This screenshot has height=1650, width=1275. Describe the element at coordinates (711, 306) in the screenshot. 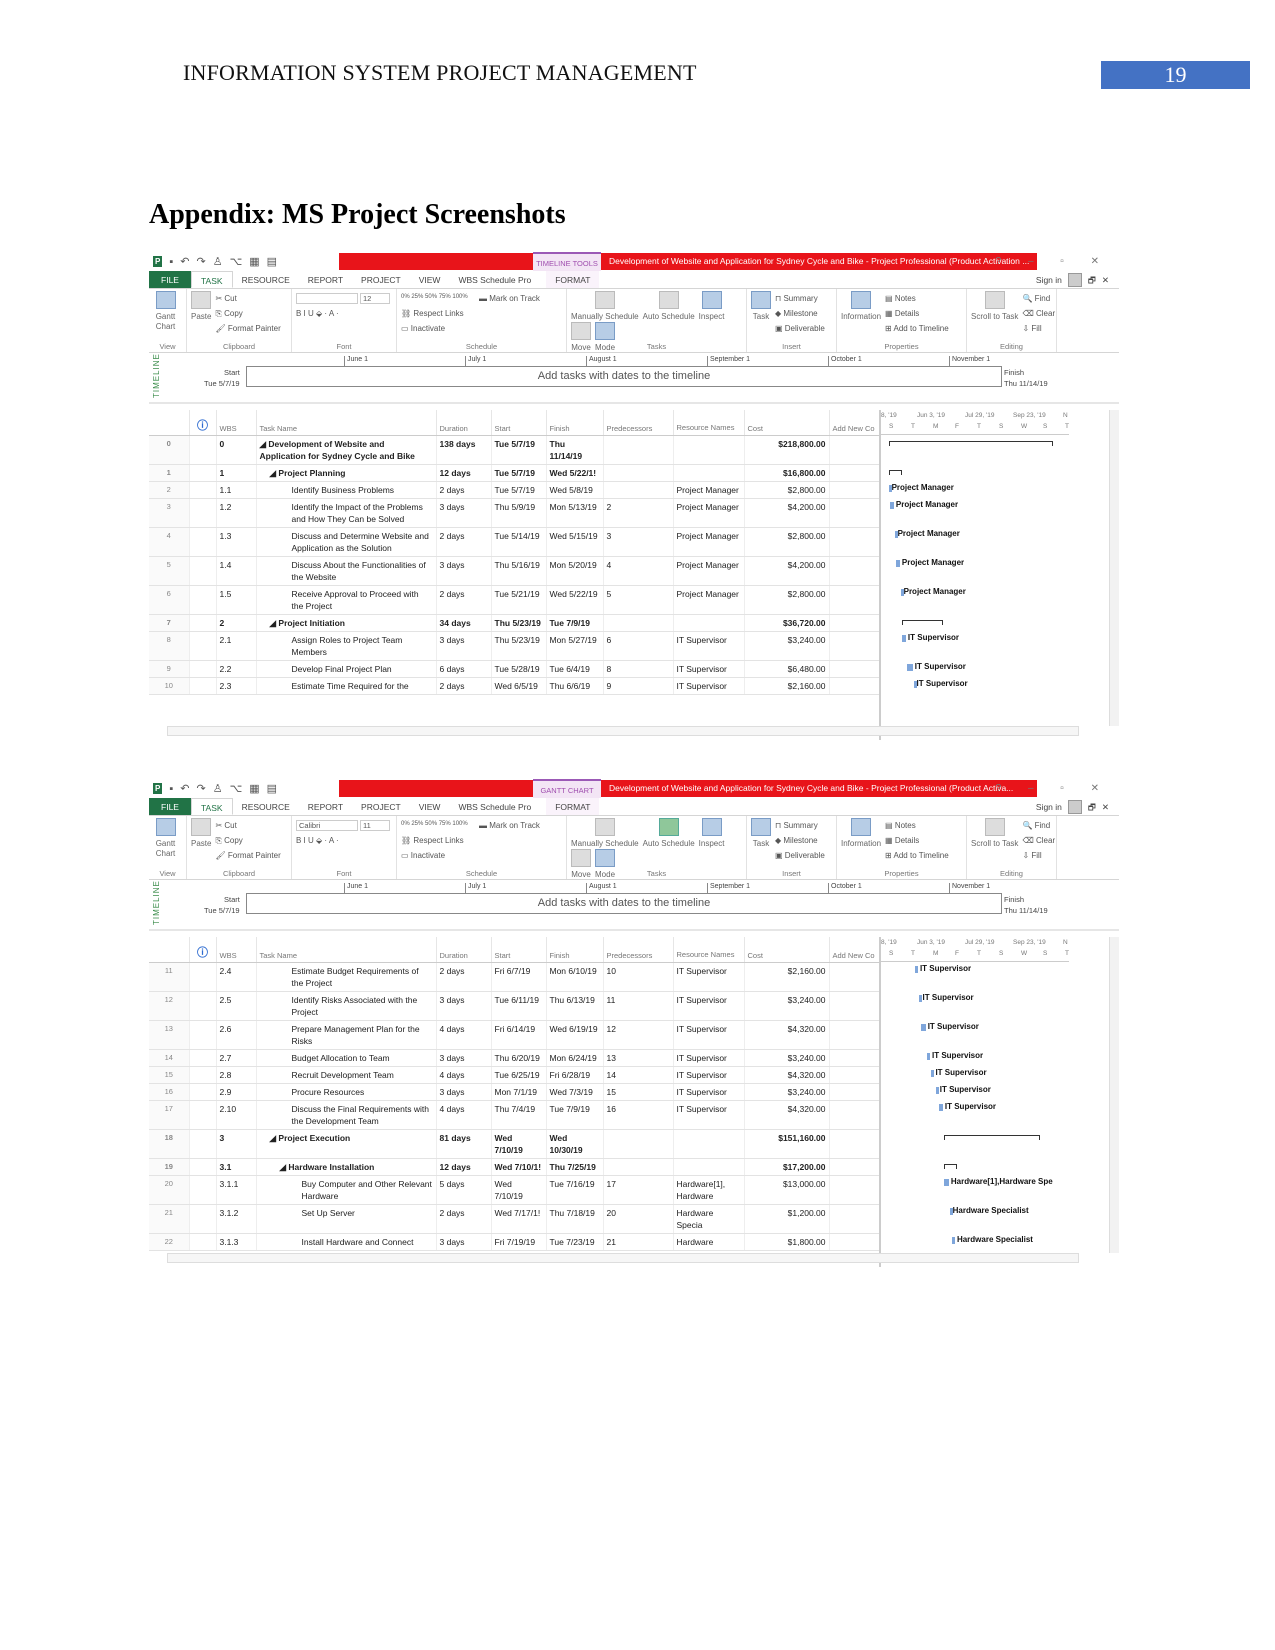

I see `inspect-button: Inspect` at that location.